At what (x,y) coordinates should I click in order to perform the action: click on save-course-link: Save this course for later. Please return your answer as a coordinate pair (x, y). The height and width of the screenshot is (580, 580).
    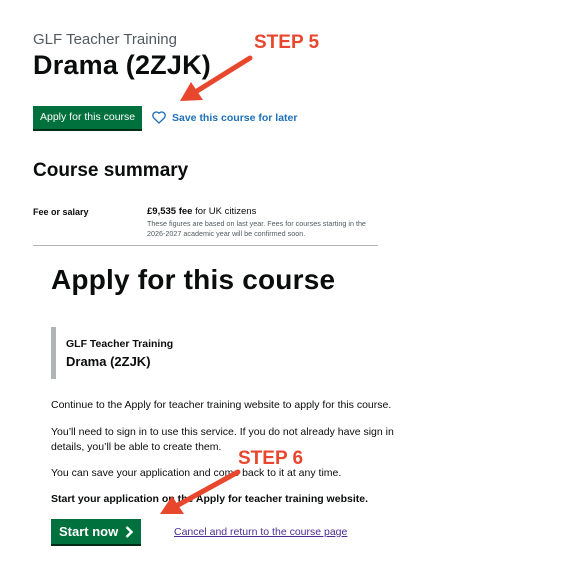
    Looking at the image, I should click on (224, 117).